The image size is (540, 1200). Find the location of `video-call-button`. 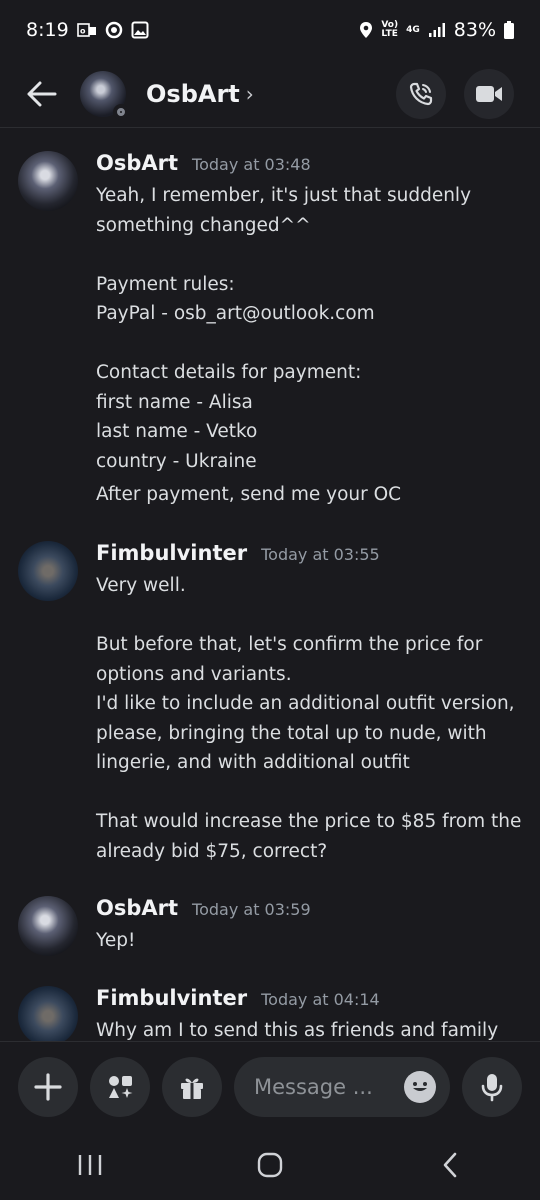

video-call-button is located at coordinates (489, 93).